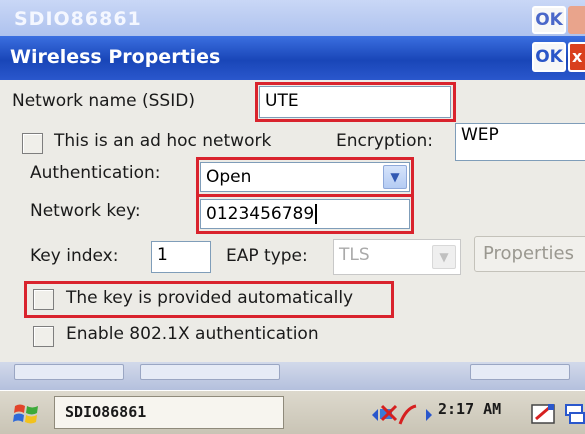 The width and height of the screenshot is (585, 434). Describe the element at coordinates (469, 409) in the screenshot. I see `clock: 2:17 AM` at that location.